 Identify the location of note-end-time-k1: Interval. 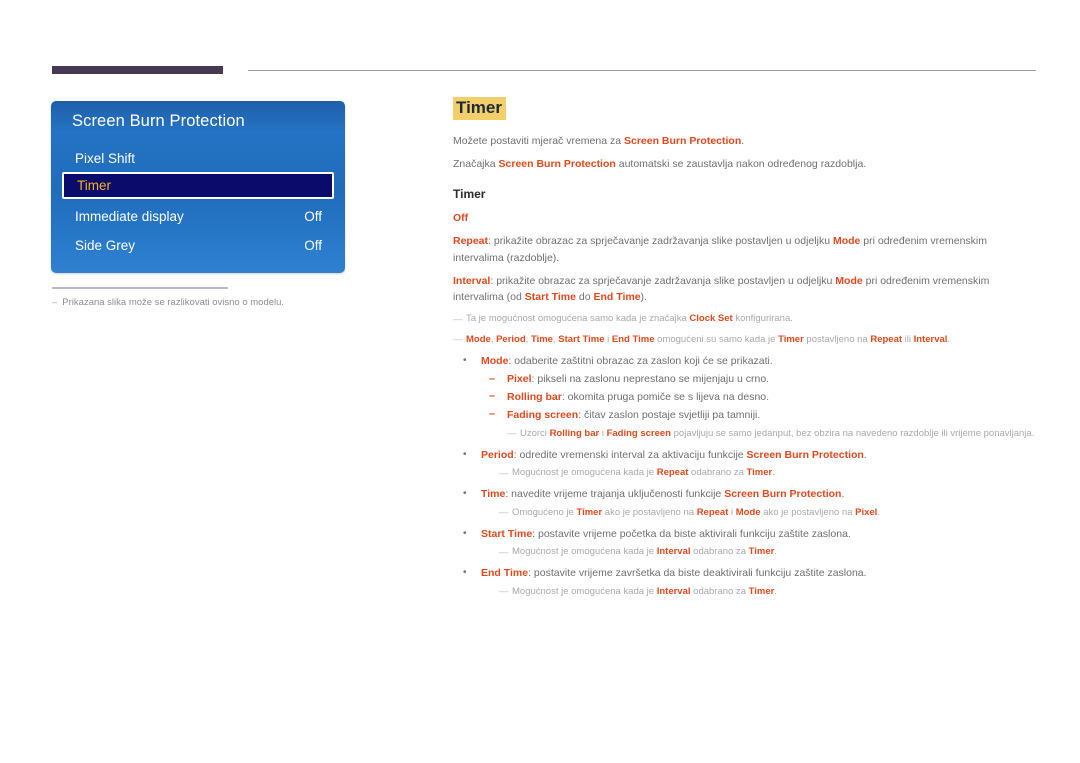
(673, 591).